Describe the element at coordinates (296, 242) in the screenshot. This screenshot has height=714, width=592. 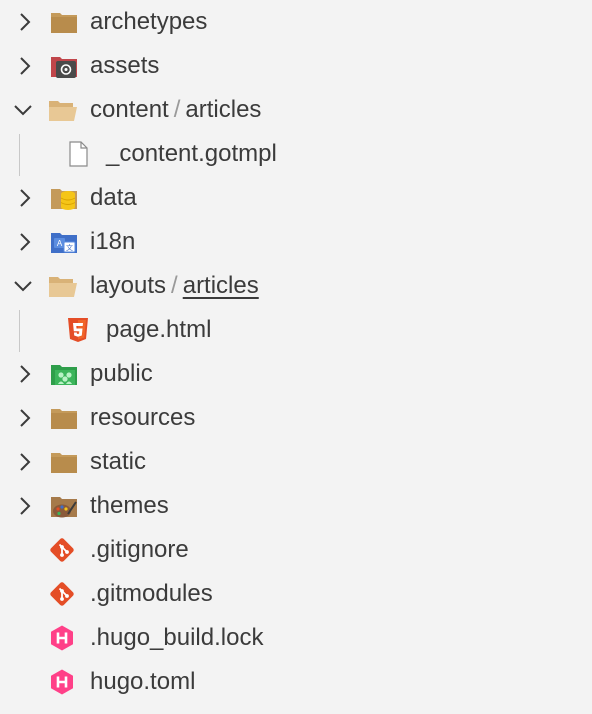
I see `tree-item-i18n: A文 i18n` at that location.